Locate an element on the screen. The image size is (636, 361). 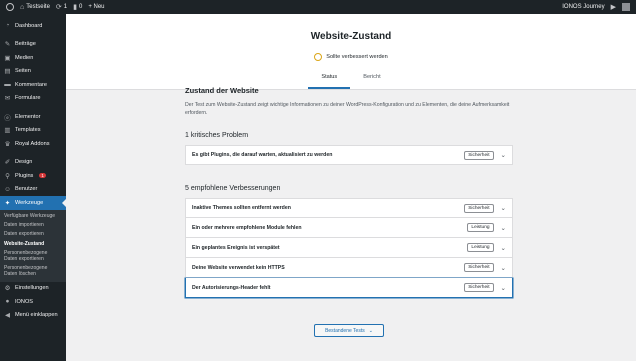
comments-menu: ▮ 0 is located at coordinates (77, 7).